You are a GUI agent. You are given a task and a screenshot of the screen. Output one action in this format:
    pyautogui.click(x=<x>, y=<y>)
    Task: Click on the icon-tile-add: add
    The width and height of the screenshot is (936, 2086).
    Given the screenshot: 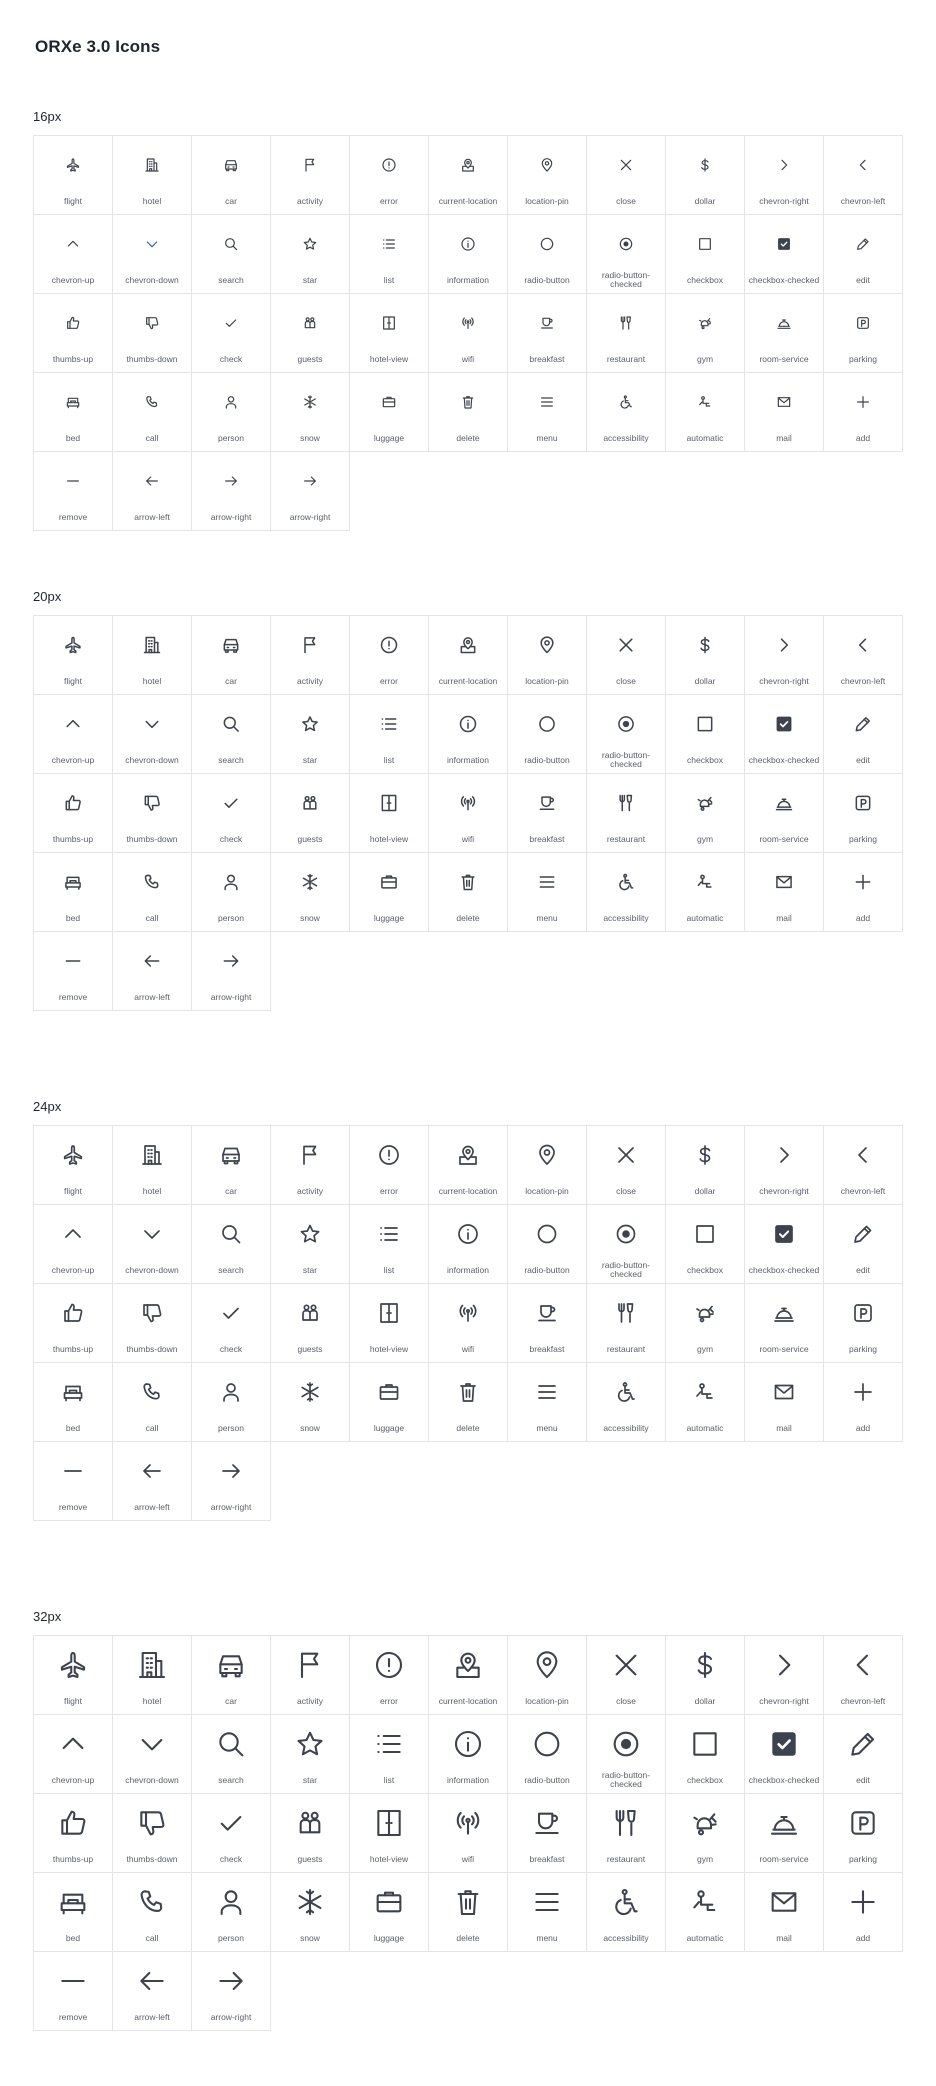 What is the action you would take?
    pyautogui.click(x=863, y=412)
    